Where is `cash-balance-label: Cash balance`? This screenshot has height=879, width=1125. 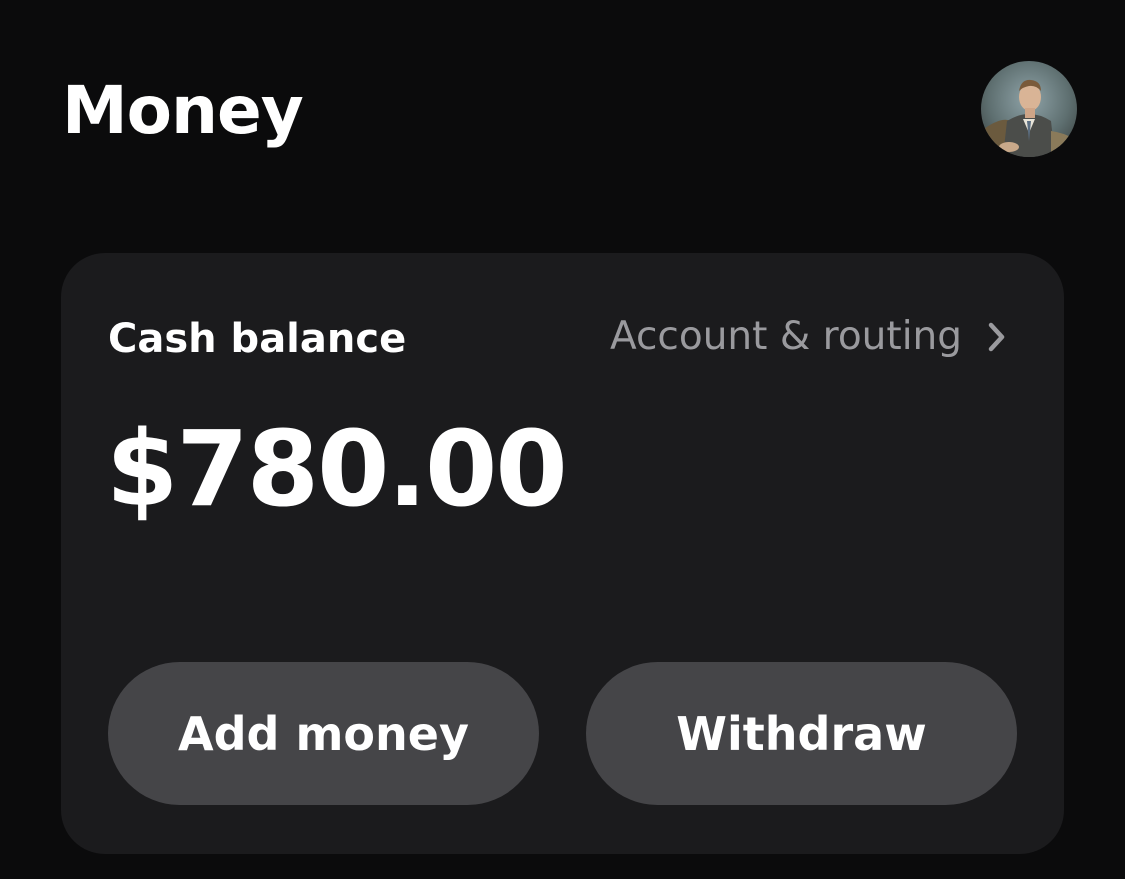 cash-balance-label: Cash balance is located at coordinates (257, 339).